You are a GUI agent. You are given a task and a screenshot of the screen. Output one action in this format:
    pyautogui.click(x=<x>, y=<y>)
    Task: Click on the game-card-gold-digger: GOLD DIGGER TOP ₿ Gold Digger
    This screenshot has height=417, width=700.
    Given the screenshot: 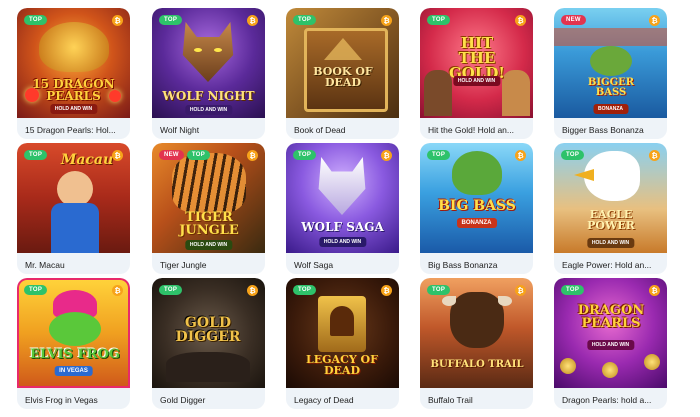 What is the action you would take?
    pyautogui.click(x=208, y=343)
    